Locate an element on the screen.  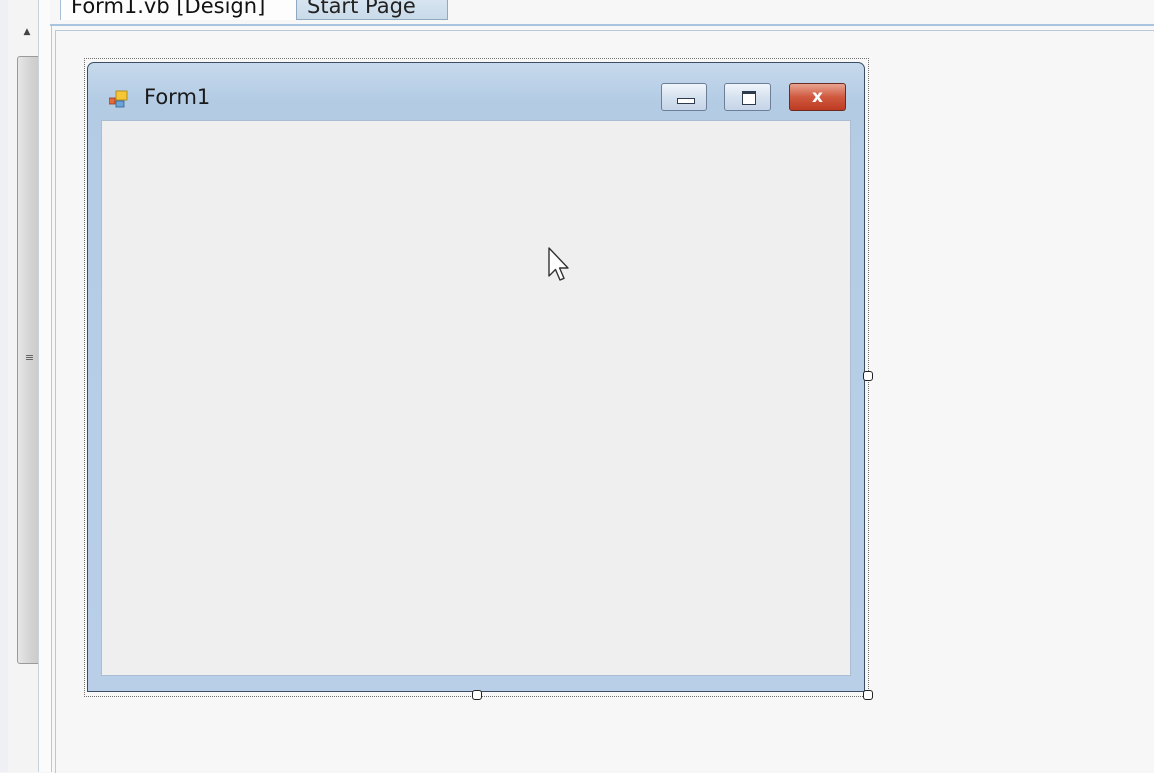
form-titlebar: Form1 x is located at coordinates (476, 90).